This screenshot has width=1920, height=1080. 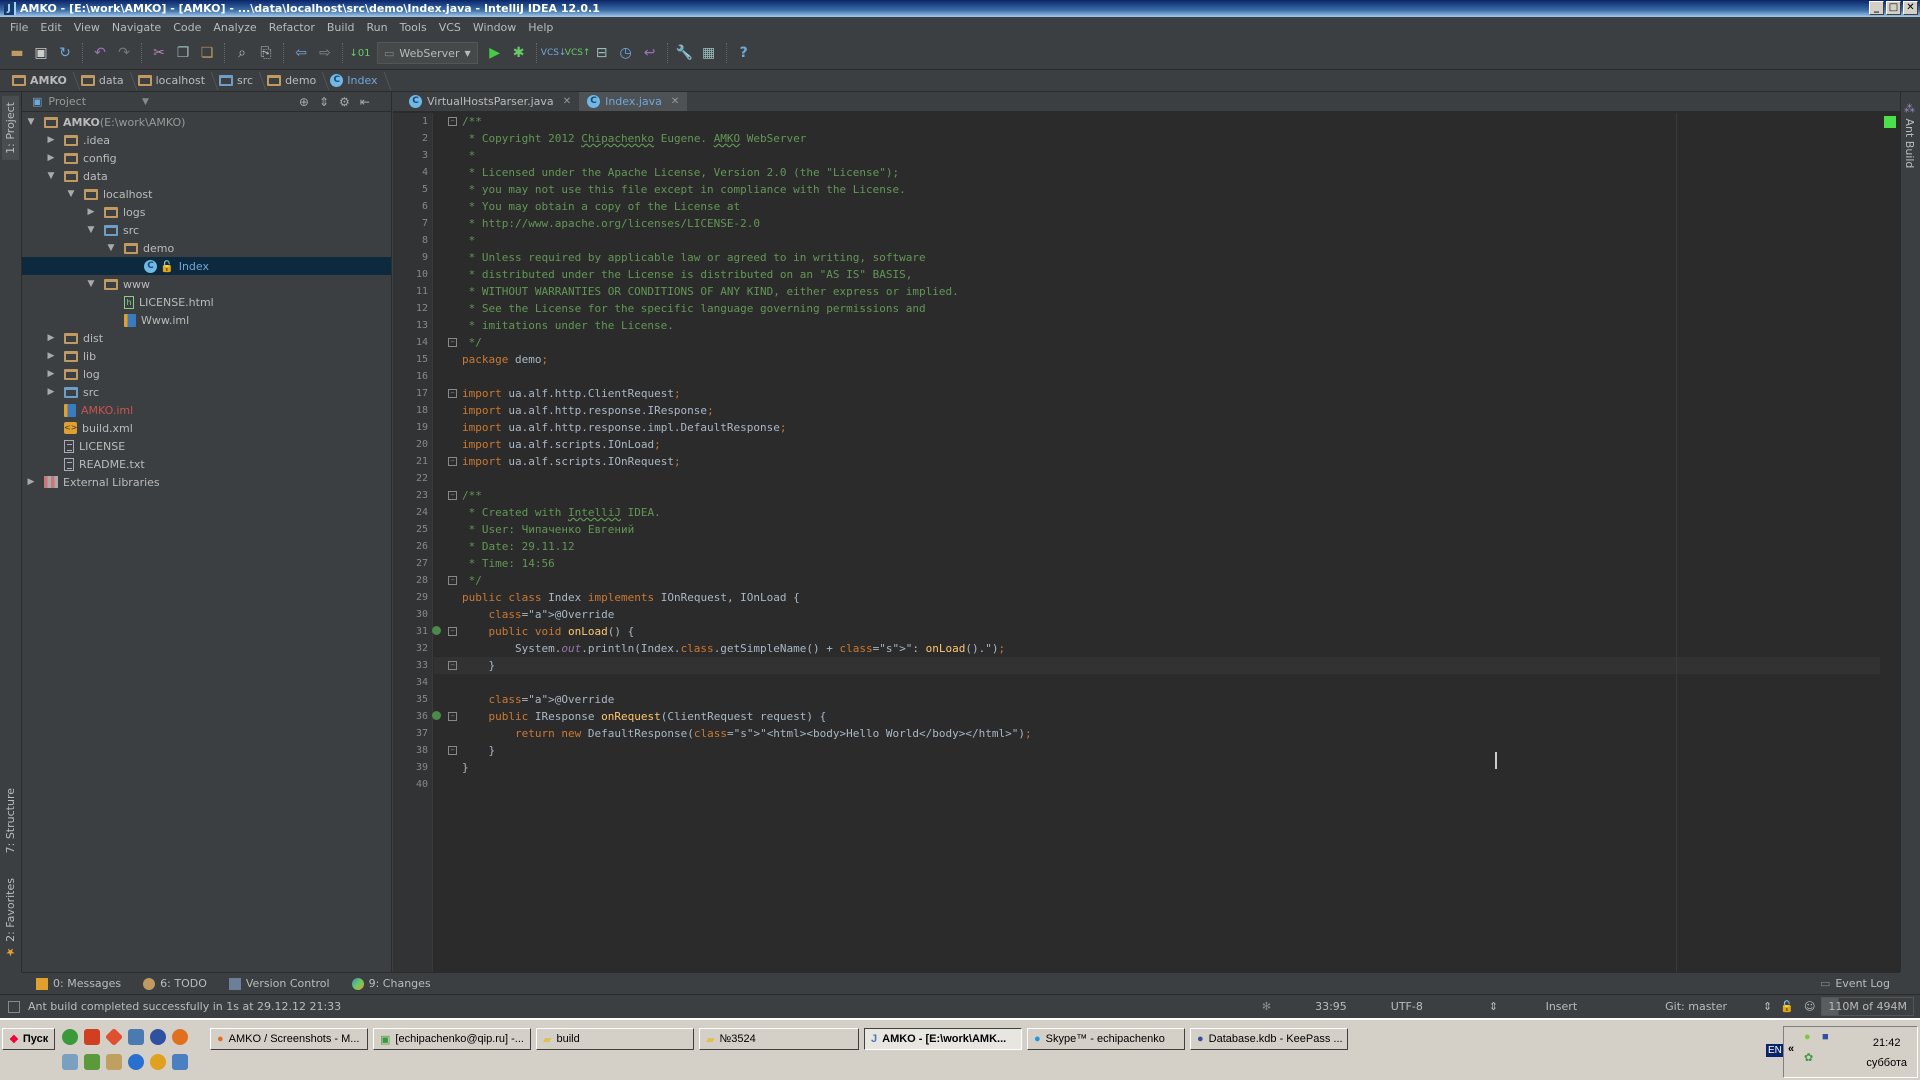 What do you see at coordinates (626, 53) in the screenshot?
I see `vcs-history-icon: ◷` at bounding box center [626, 53].